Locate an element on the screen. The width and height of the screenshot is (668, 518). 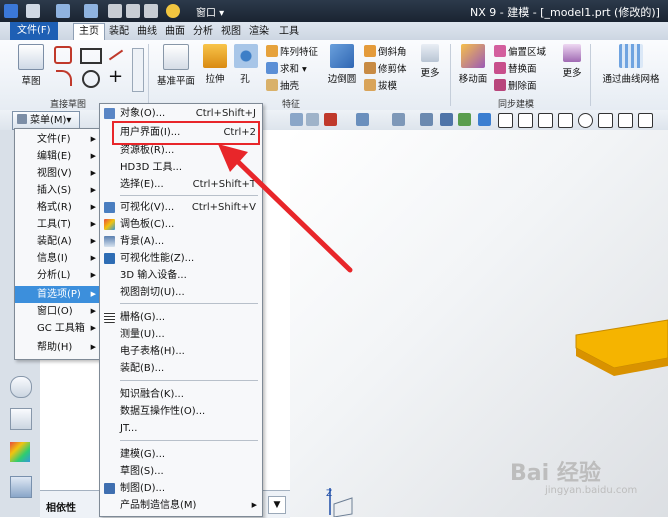
undo-icon is located at coordinates (63, 11).